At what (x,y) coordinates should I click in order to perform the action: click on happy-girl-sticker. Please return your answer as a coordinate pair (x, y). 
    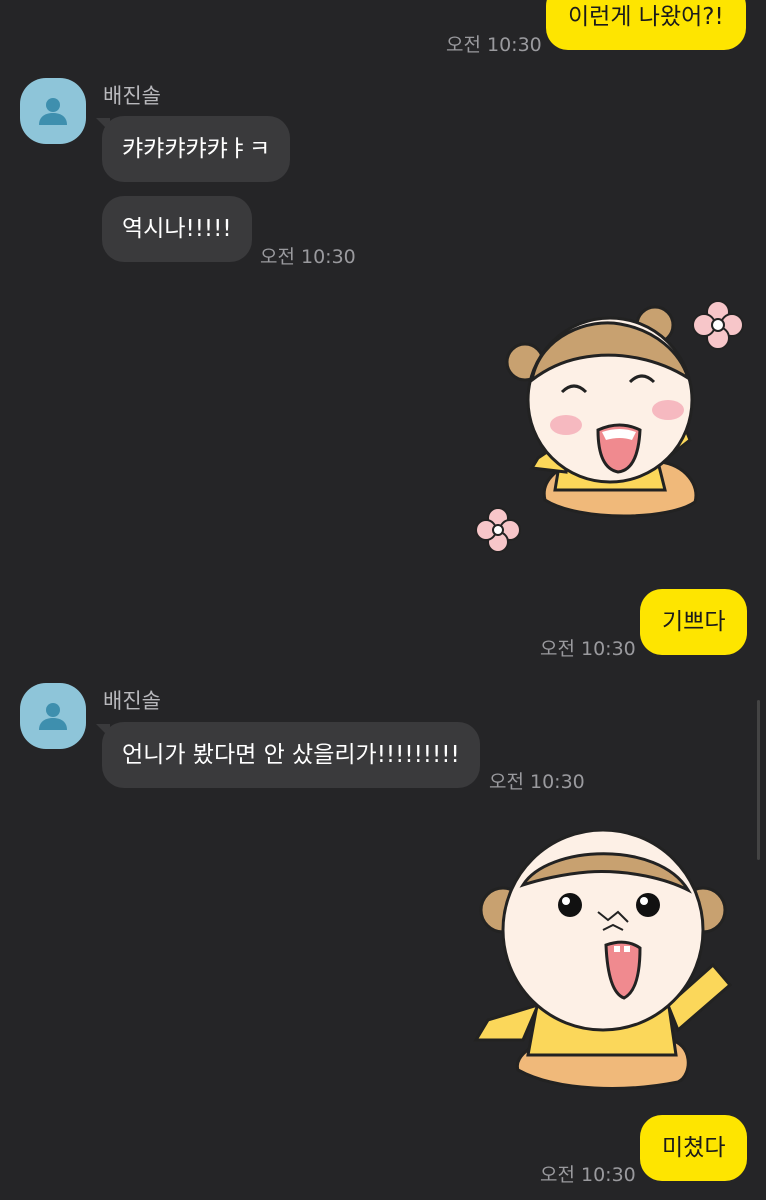
    Looking at the image, I should click on (610, 425).